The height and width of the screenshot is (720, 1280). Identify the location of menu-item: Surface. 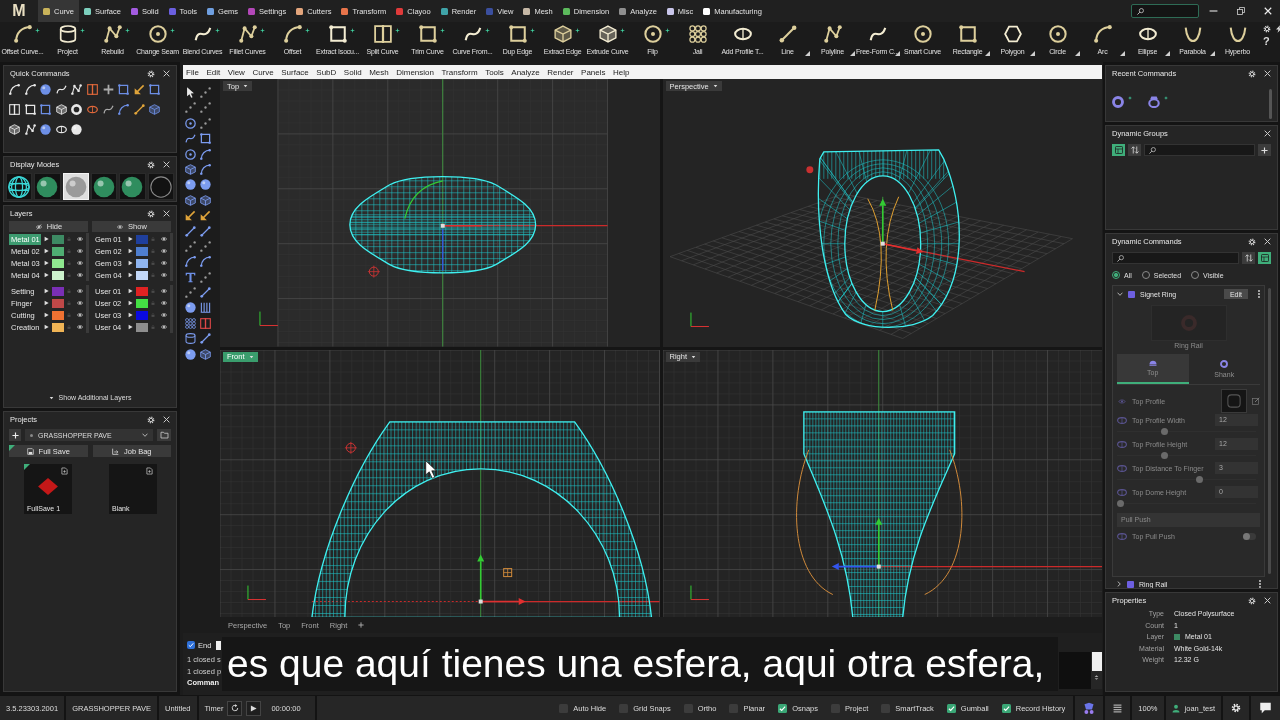
(295, 72).